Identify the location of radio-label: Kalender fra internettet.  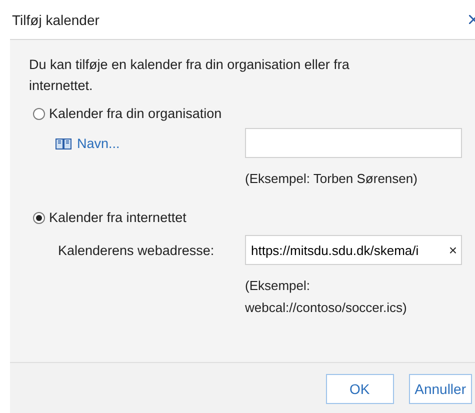
(117, 217).